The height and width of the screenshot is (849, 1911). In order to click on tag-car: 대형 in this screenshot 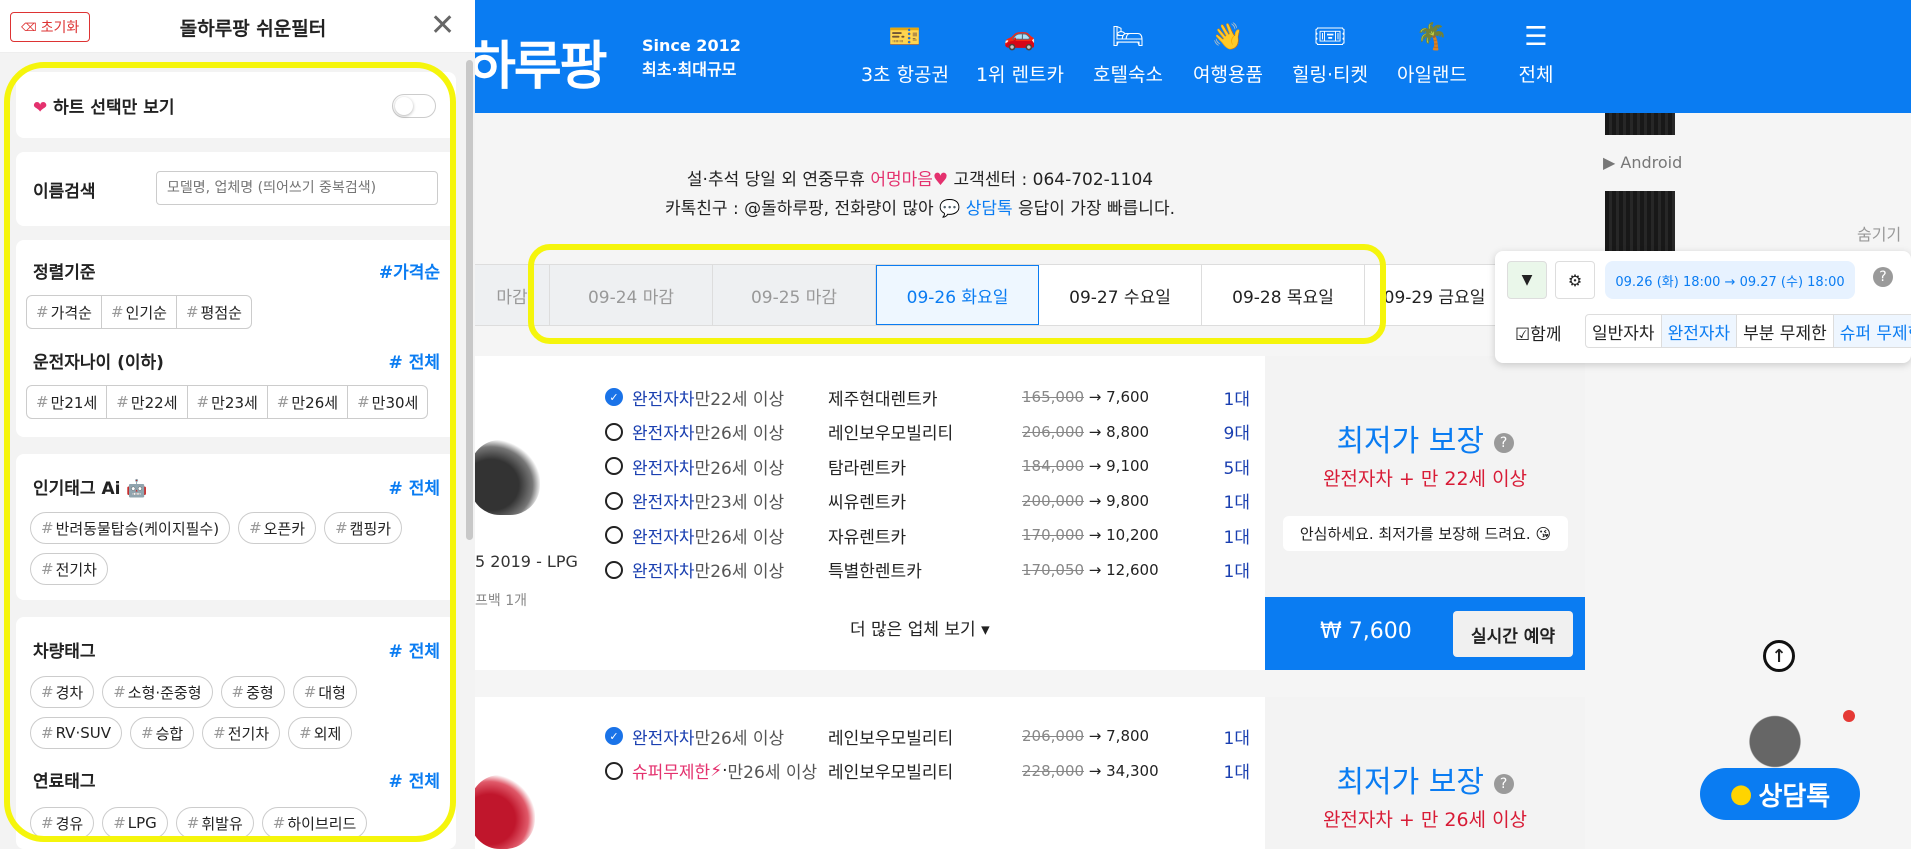, I will do `click(324, 692)`.